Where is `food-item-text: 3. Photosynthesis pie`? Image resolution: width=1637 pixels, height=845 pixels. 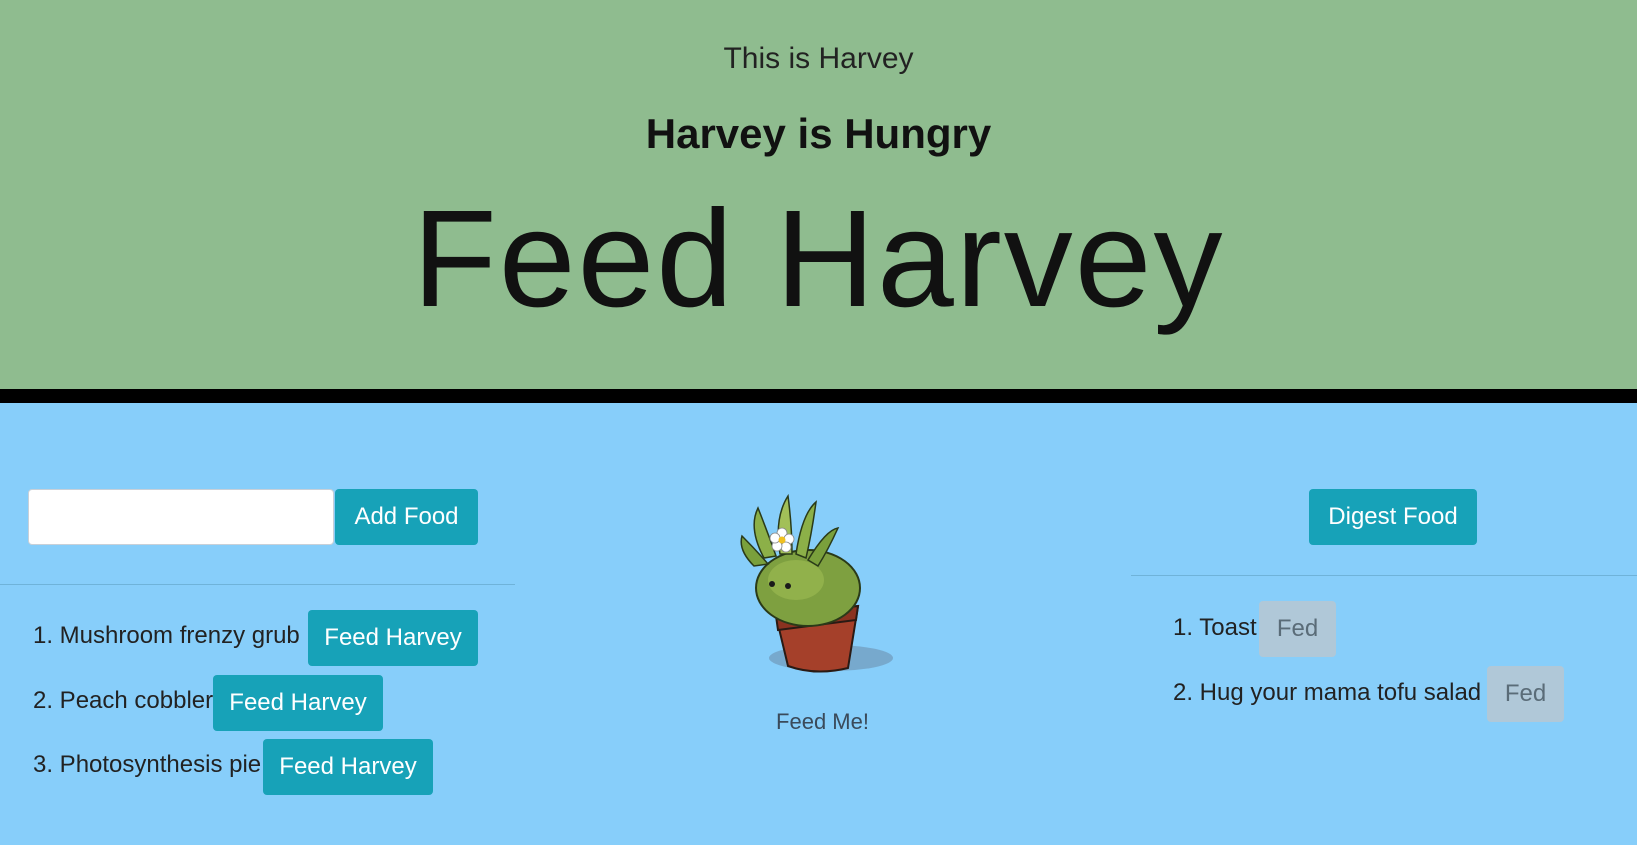
food-item-text: 3. Photosynthesis pie is located at coordinates (147, 764).